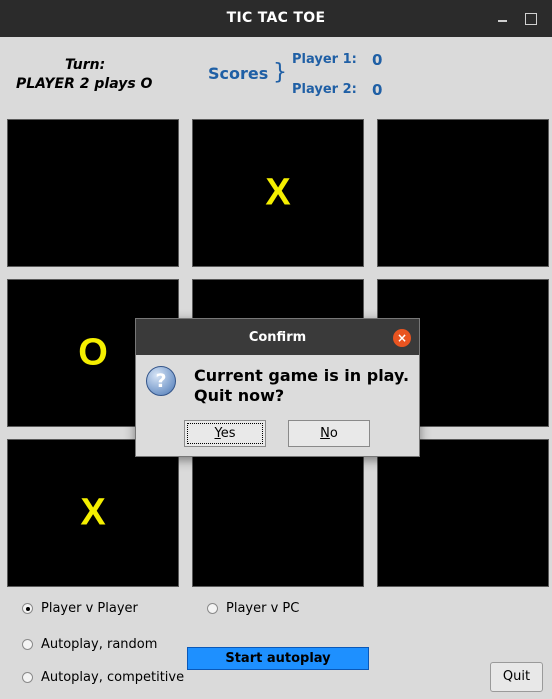 Image resolution: width=552 pixels, height=699 pixels. Describe the element at coordinates (325, 433) in the screenshot. I see `mnemonic-letter: N` at that location.